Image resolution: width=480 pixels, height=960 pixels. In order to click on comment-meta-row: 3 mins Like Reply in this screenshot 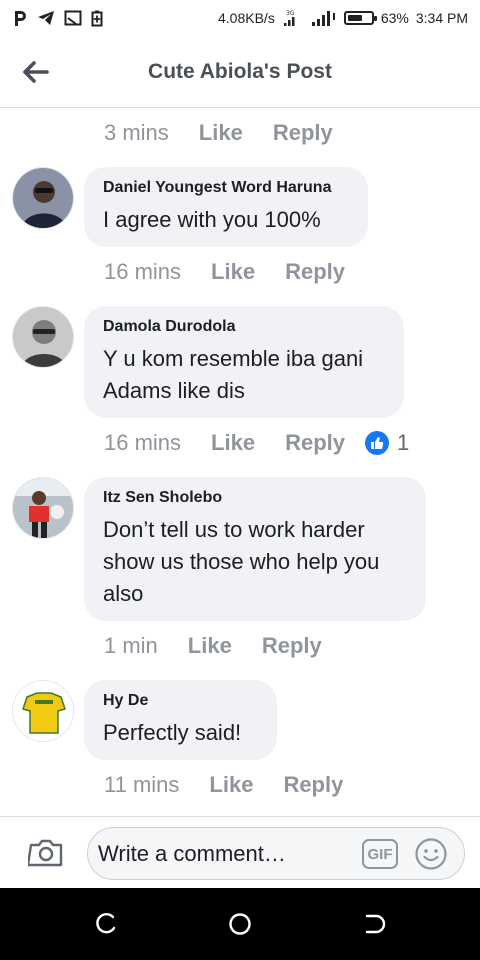, I will do `click(218, 133)`.